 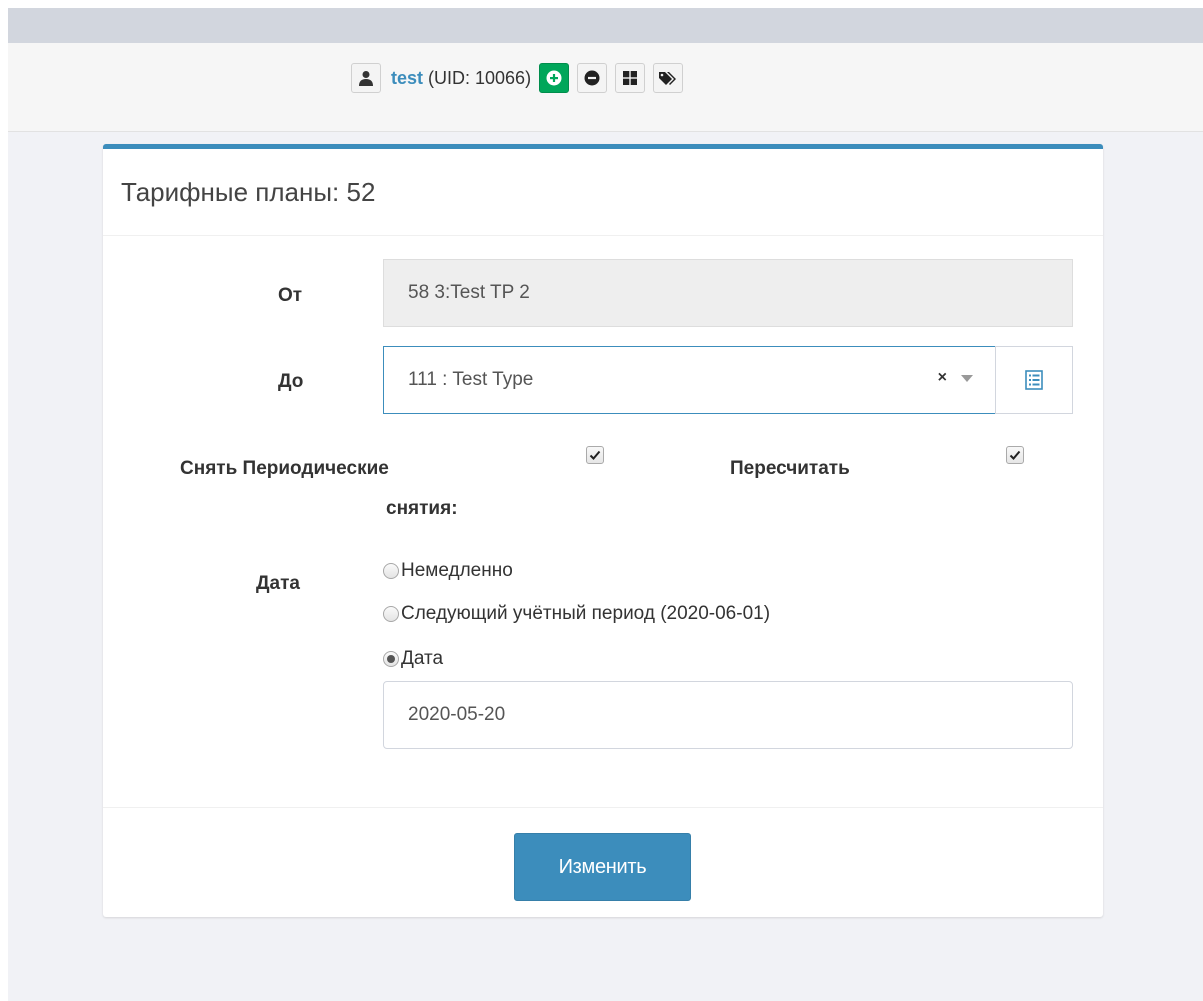 I want to click on user-profile-button, so click(x=366, y=78).